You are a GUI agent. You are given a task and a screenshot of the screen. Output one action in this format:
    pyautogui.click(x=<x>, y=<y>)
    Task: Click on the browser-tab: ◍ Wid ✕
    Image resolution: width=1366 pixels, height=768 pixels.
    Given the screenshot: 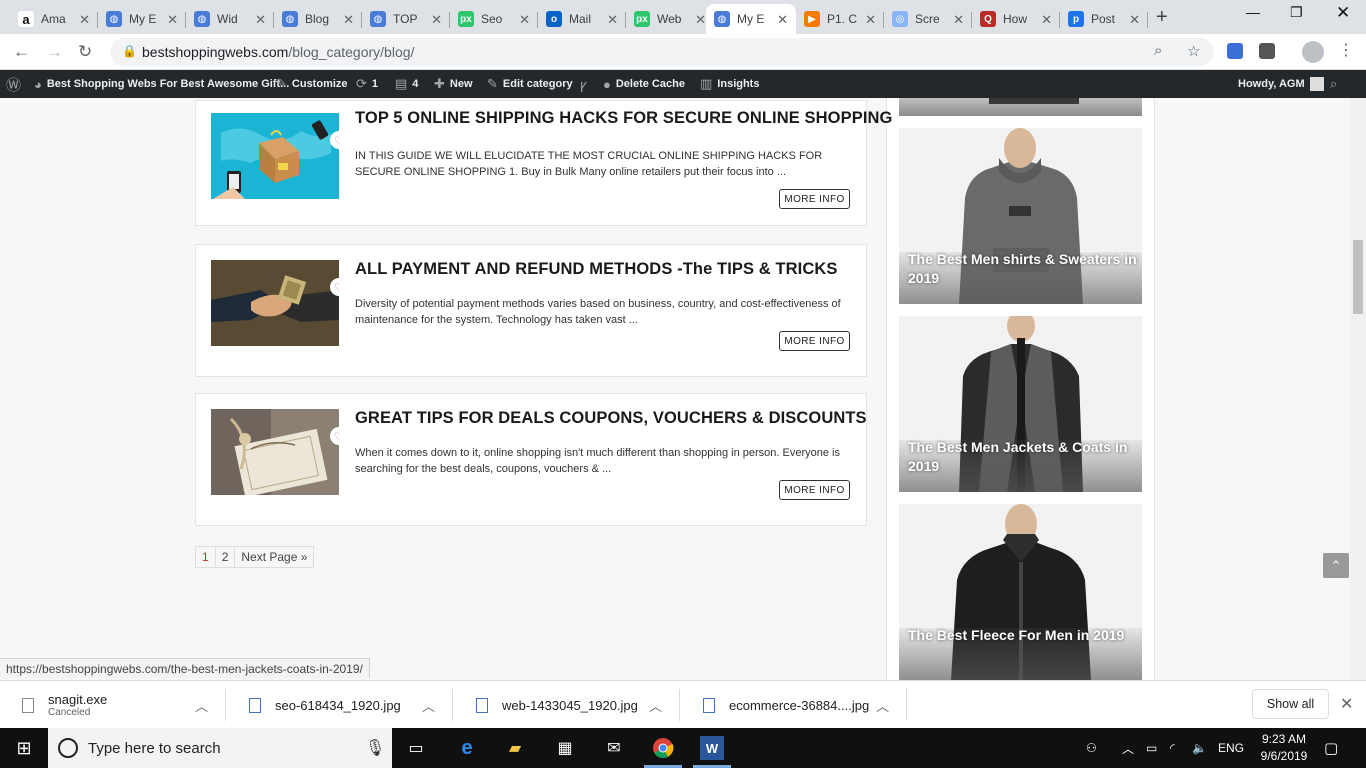 What is the action you would take?
    pyautogui.click(x=230, y=19)
    